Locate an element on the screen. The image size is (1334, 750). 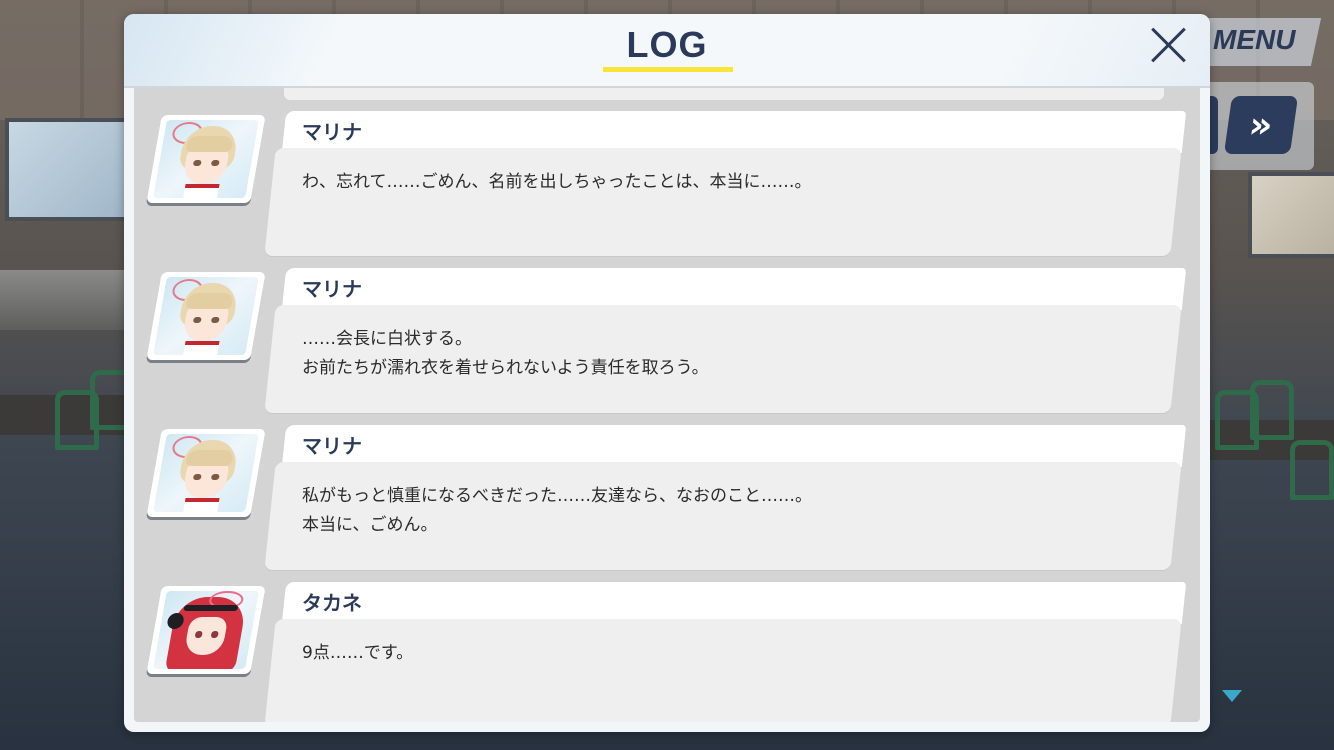
message-line: ……会長に白状する。 is located at coordinates (387, 339).